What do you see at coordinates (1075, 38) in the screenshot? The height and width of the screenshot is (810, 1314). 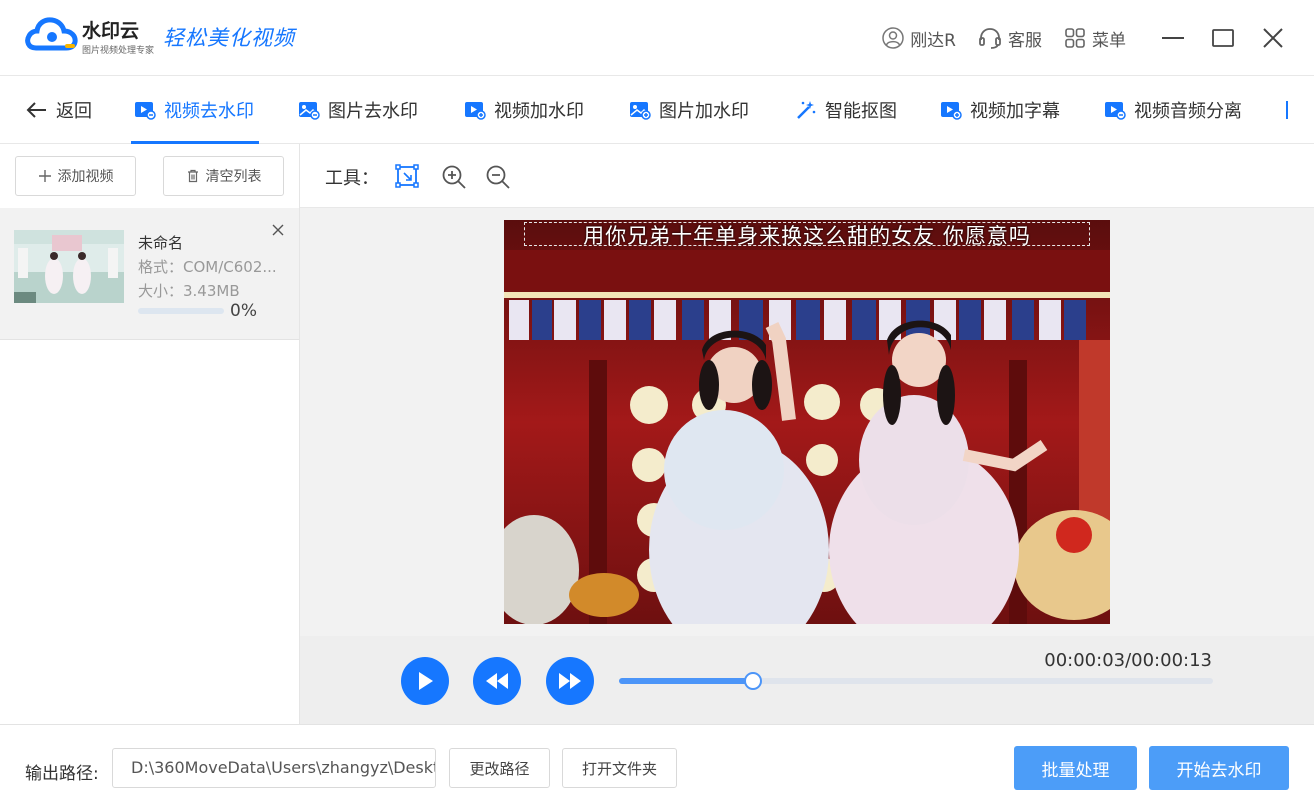 I see `grid-menu-icon` at bounding box center [1075, 38].